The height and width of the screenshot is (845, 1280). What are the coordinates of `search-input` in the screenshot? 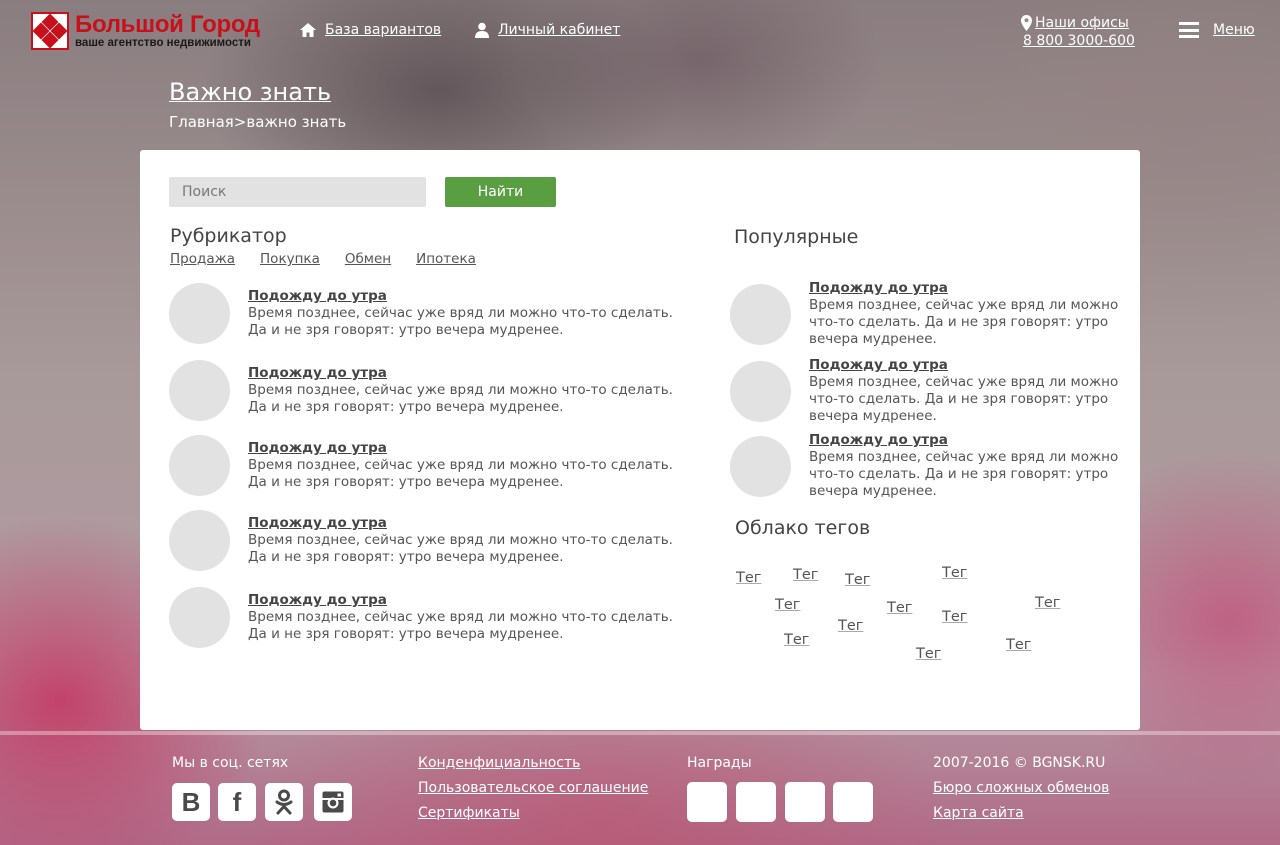 It's located at (297, 192).